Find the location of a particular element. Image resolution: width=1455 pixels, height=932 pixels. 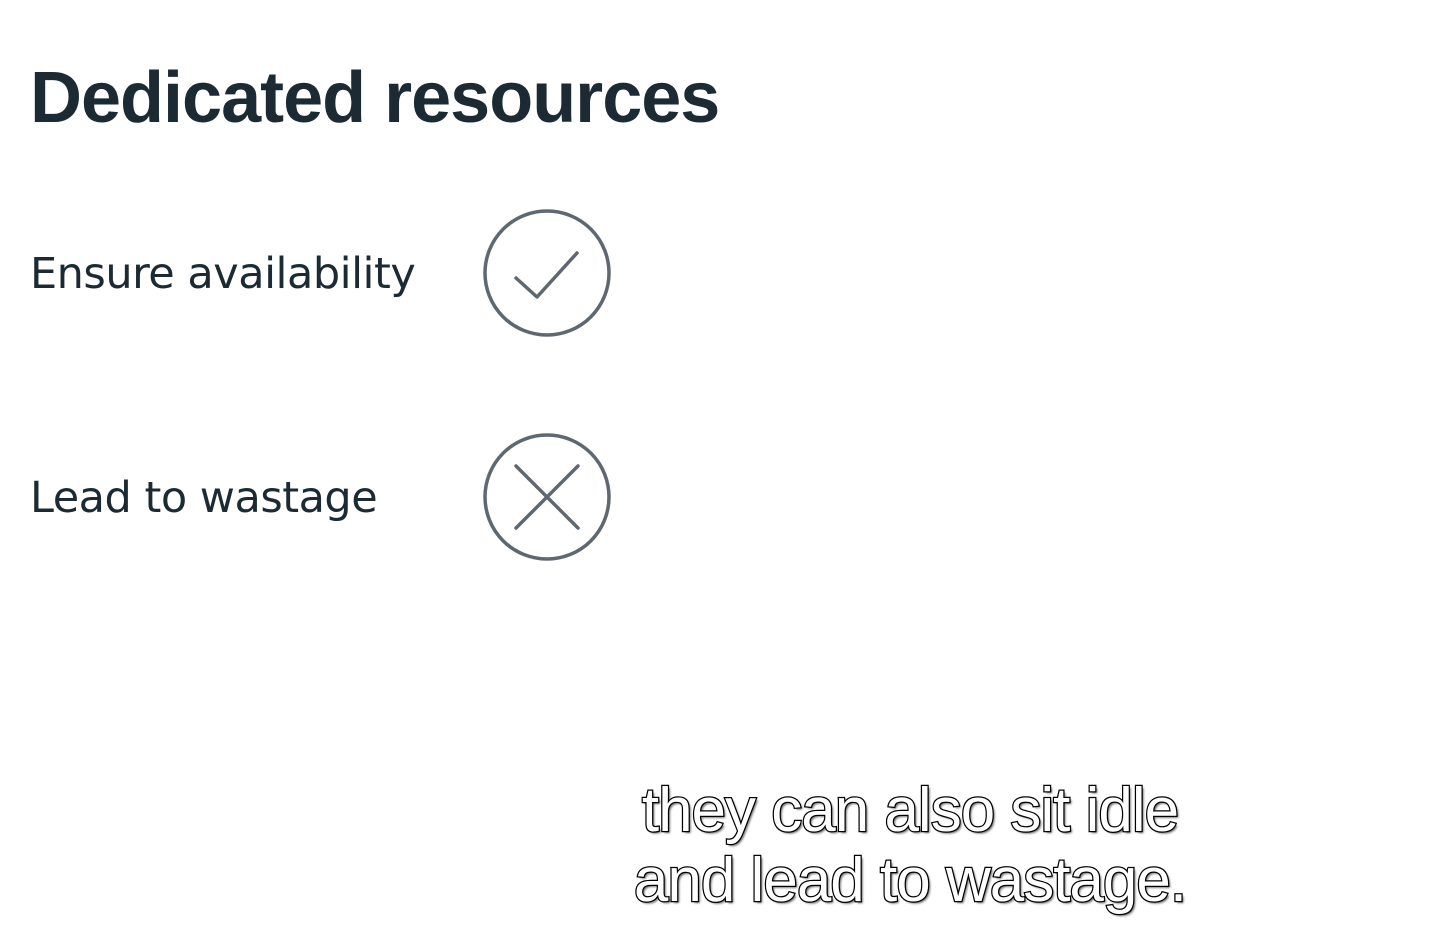

item-row-availability: Ensure availability is located at coordinates (330, 273).